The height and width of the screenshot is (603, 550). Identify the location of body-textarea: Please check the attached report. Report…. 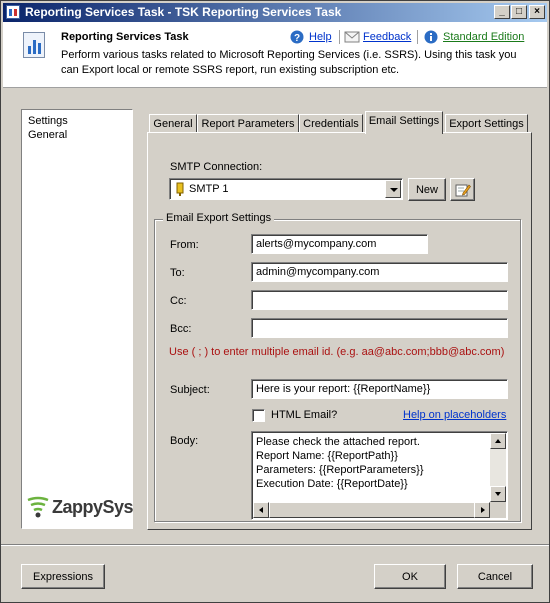
(379, 475).